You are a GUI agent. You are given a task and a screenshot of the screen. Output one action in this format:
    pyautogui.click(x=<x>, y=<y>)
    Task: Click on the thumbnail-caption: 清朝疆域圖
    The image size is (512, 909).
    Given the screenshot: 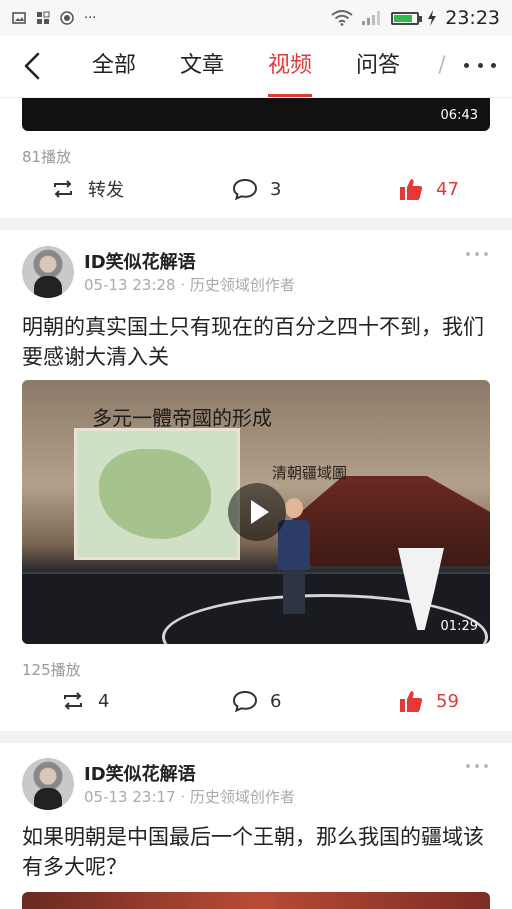 What is the action you would take?
    pyautogui.click(x=310, y=473)
    